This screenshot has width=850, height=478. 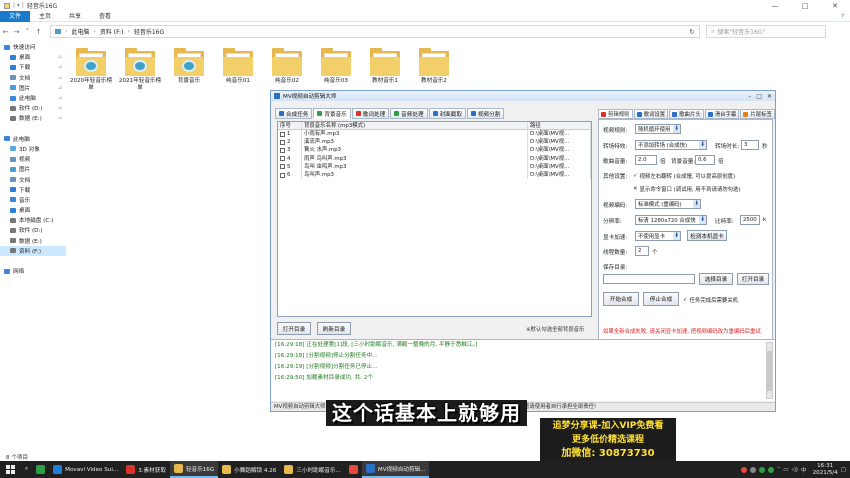 What do you see at coordinates (33, 159) in the screenshot?
I see `nav-item-11: 视频` at bounding box center [33, 159].